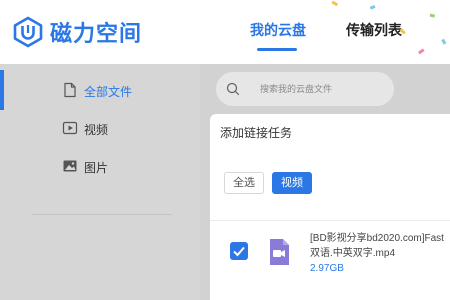 This screenshot has width=450, height=300. Describe the element at coordinates (278, 30) in the screenshot. I see `tab-my-cloud-drive: 我的云盘` at that location.